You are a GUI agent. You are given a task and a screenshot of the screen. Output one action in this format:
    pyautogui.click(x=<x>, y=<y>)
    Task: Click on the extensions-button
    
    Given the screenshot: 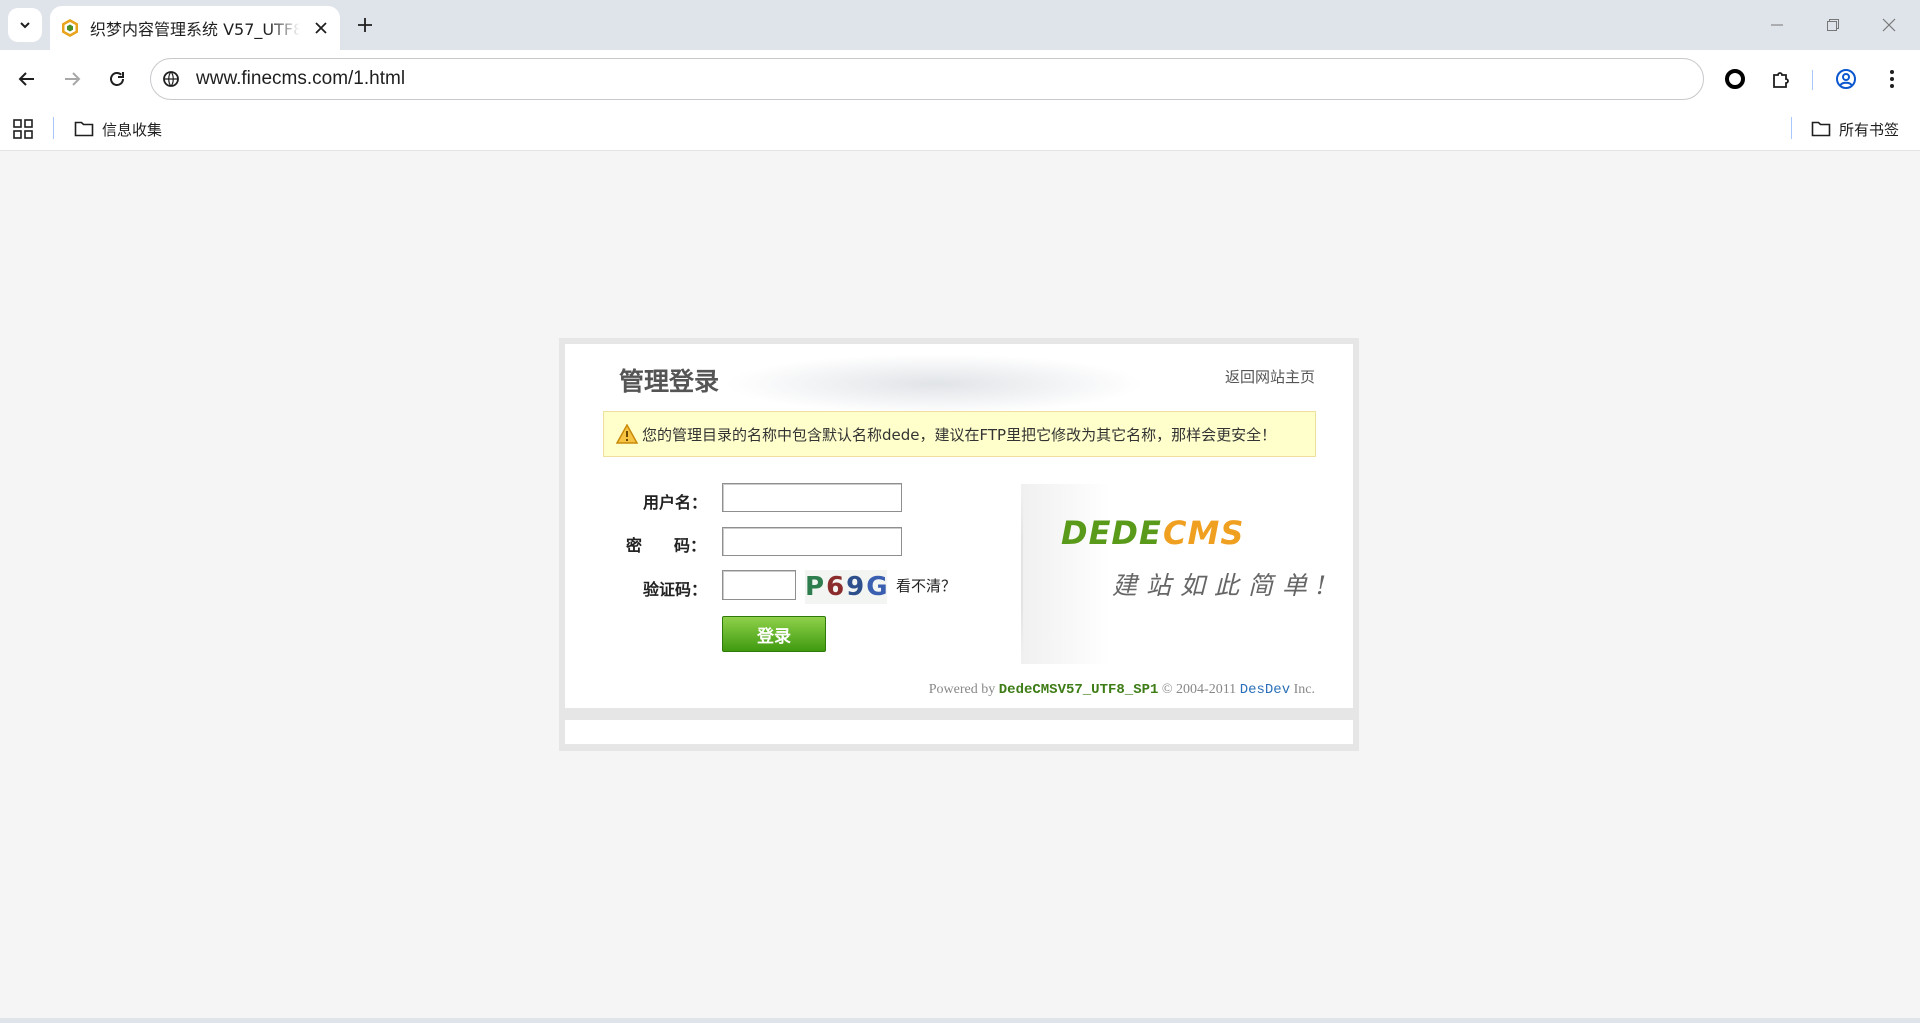 What is the action you would take?
    pyautogui.click(x=1781, y=79)
    